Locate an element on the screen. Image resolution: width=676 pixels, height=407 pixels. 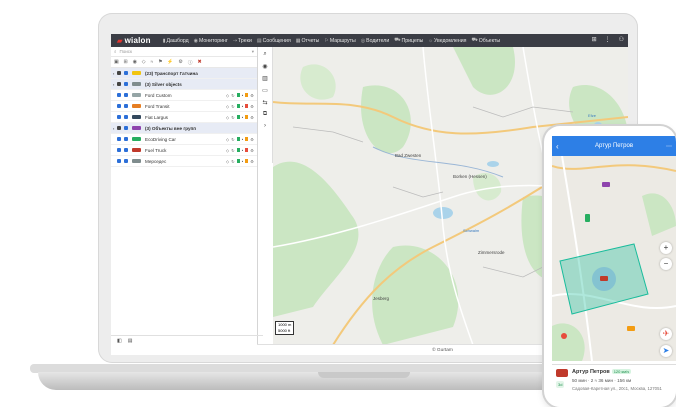
driver-name: Артур Петров 120 км/ч is located at coordinates (602, 372).